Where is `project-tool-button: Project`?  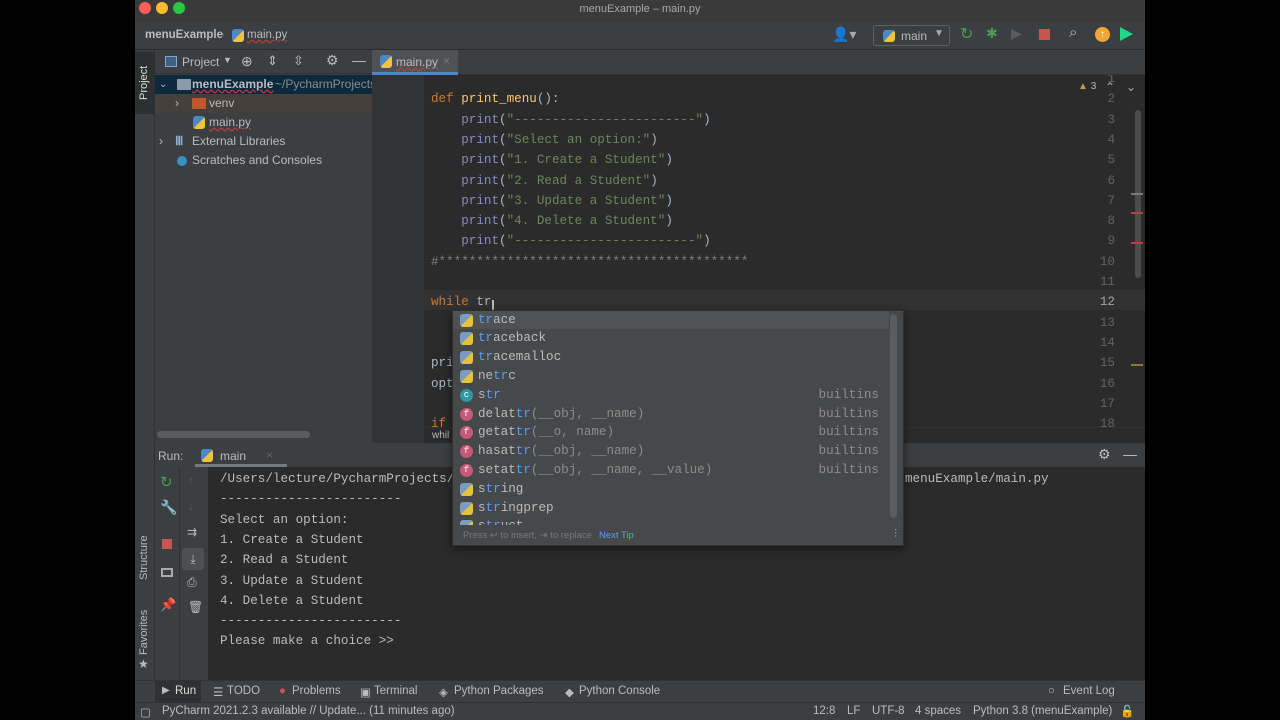
project-tool-button: Project is located at coordinates (145, 83).